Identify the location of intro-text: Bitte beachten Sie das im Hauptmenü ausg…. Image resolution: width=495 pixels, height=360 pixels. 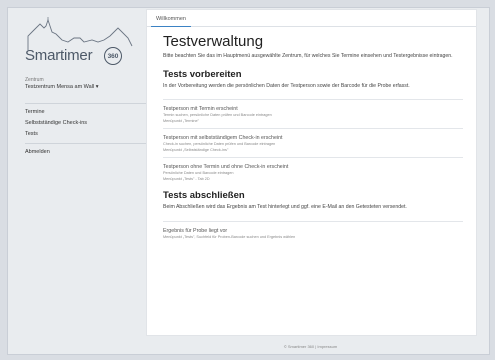
(308, 56).